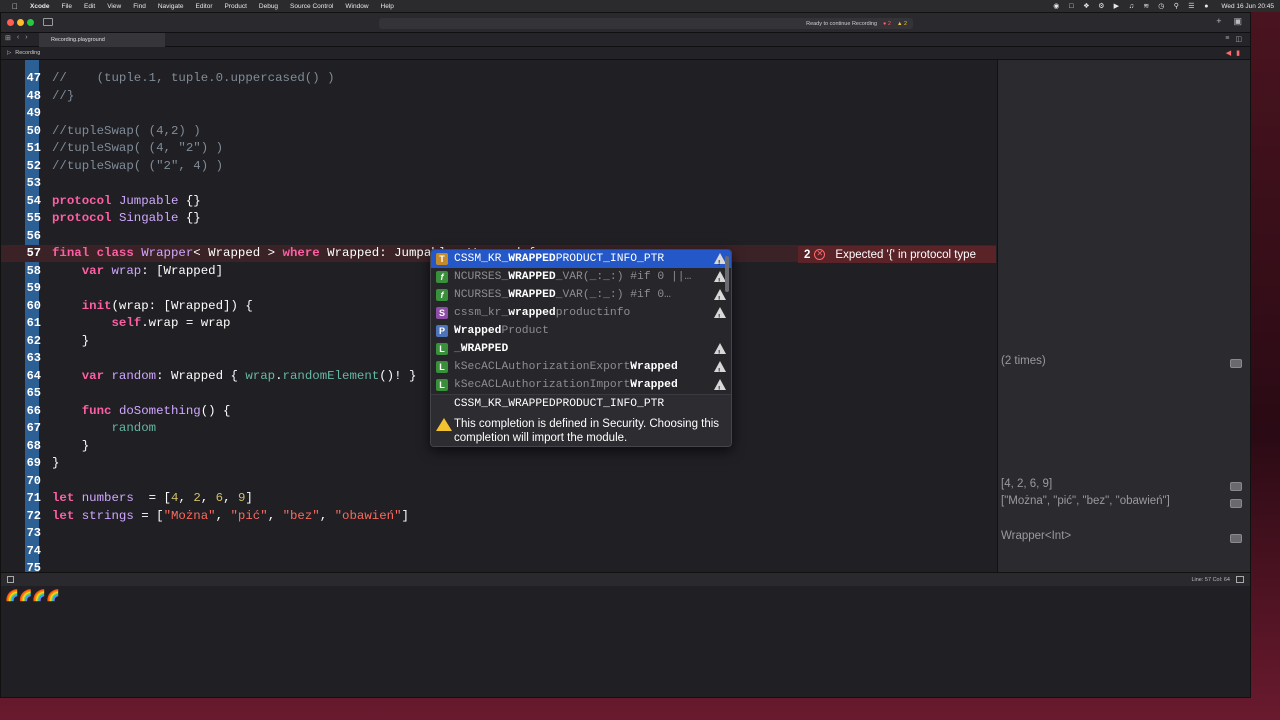  I want to click on code-line: 55 protocol Singable {}, so click(498, 218).